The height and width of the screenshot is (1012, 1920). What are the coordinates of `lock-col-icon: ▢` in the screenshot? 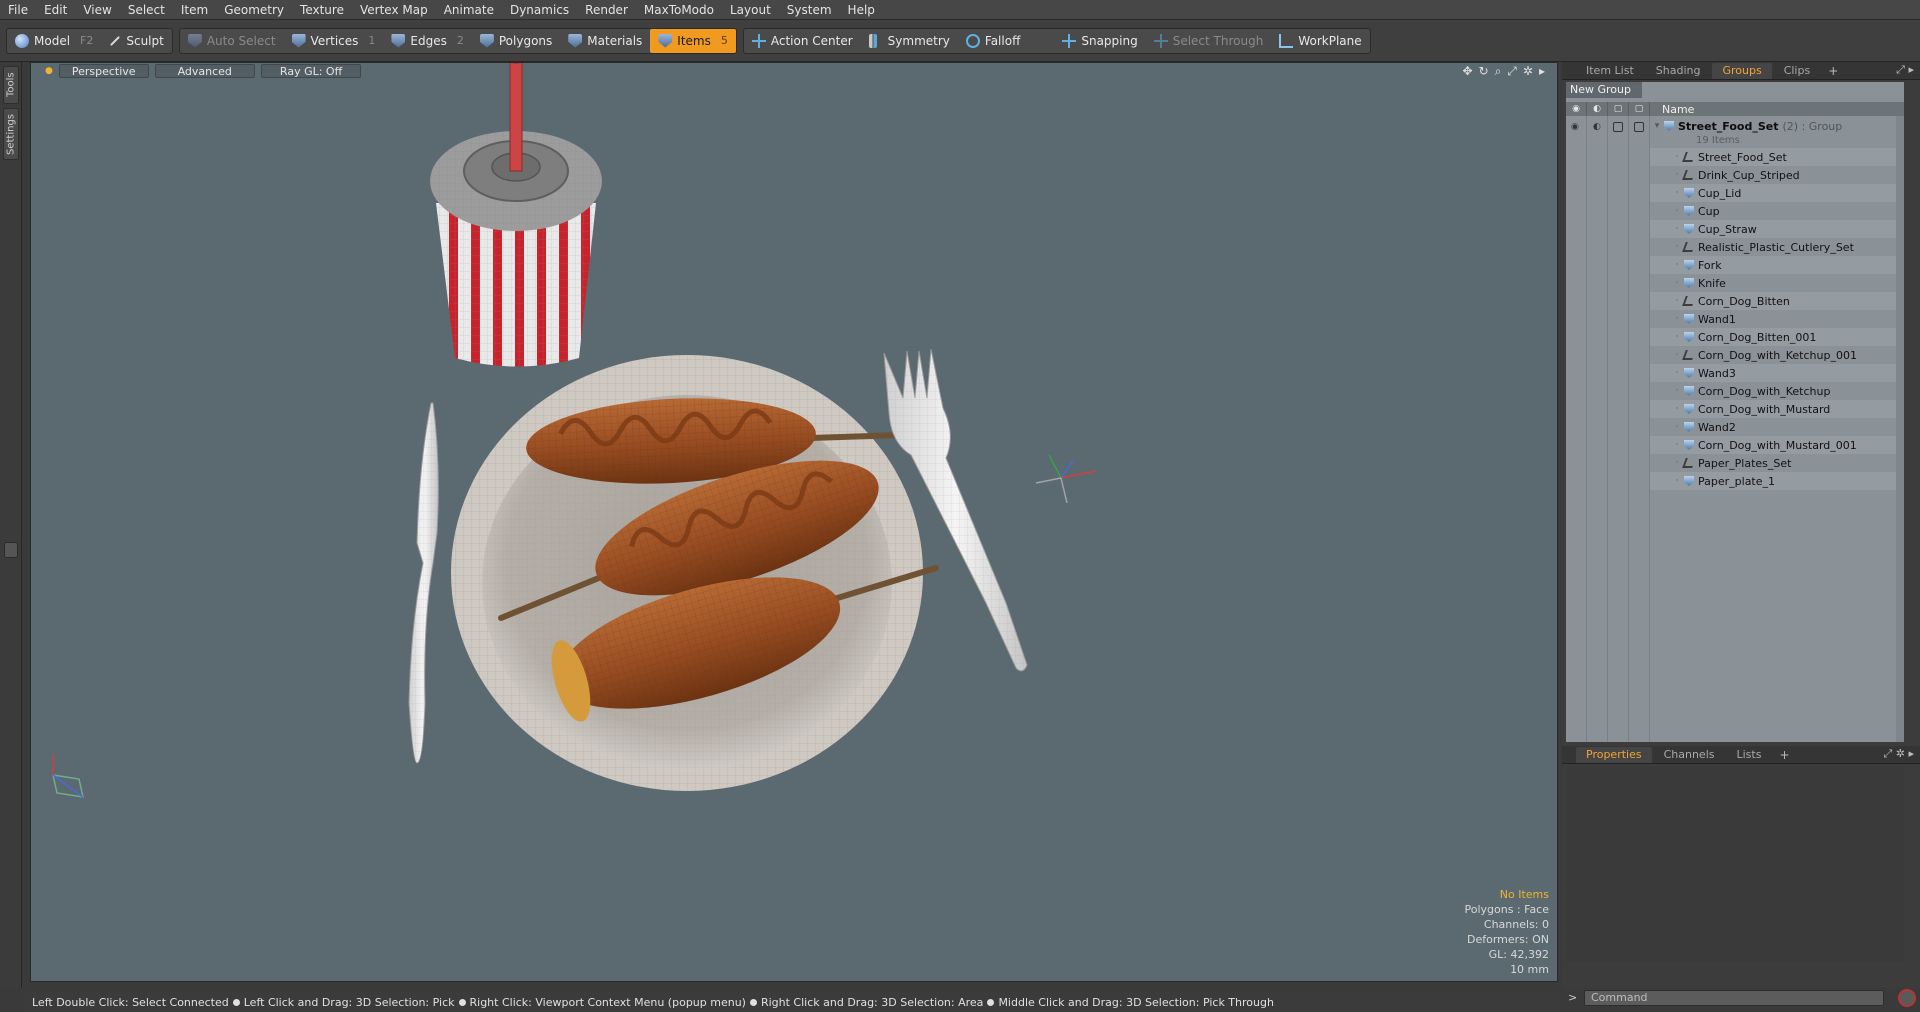 It's located at (1618, 109).